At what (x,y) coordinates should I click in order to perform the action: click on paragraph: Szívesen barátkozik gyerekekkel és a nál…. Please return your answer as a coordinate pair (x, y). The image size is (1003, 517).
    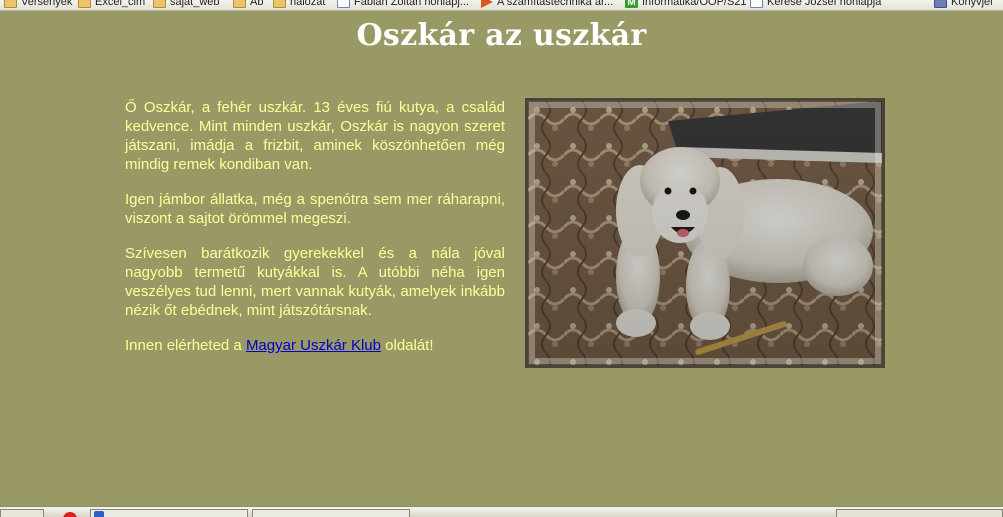
    Looking at the image, I should click on (315, 282).